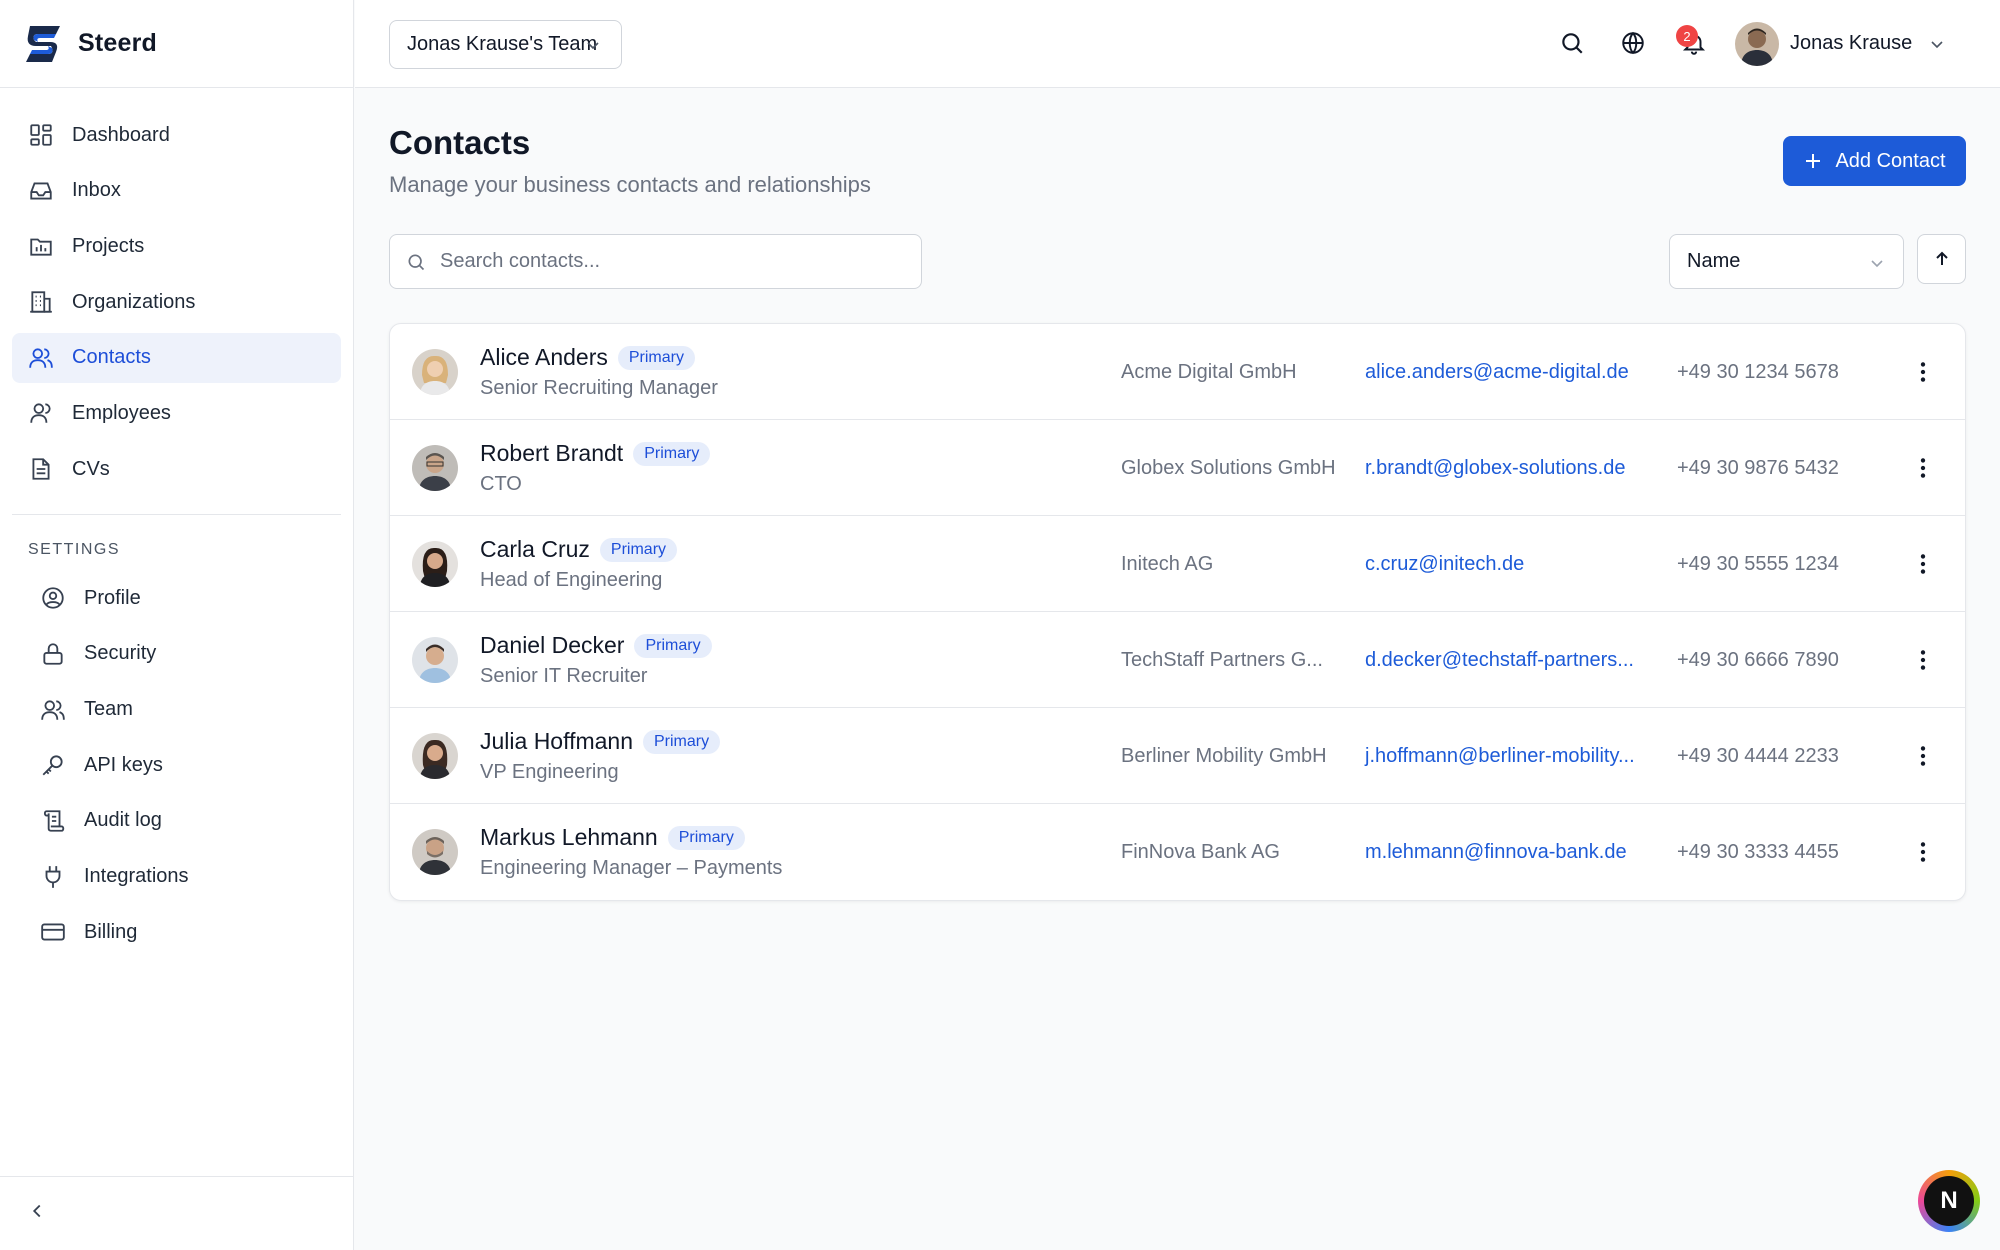  What do you see at coordinates (43, 43) in the screenshot?
I see `steerd-logo-icon` at bounding box center [43, 43].